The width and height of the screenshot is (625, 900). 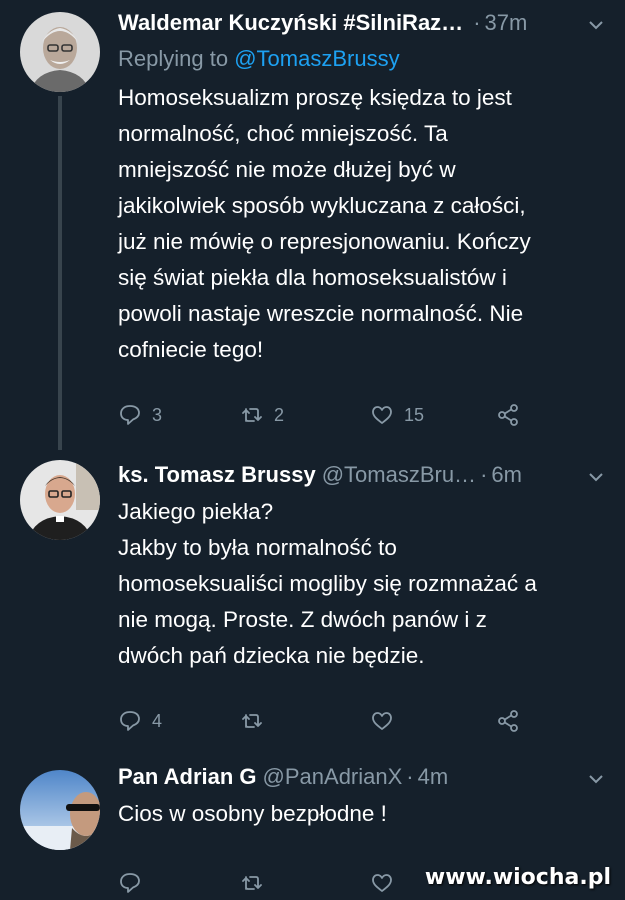 I want to click on reply-button, so click(x=135, y=883).